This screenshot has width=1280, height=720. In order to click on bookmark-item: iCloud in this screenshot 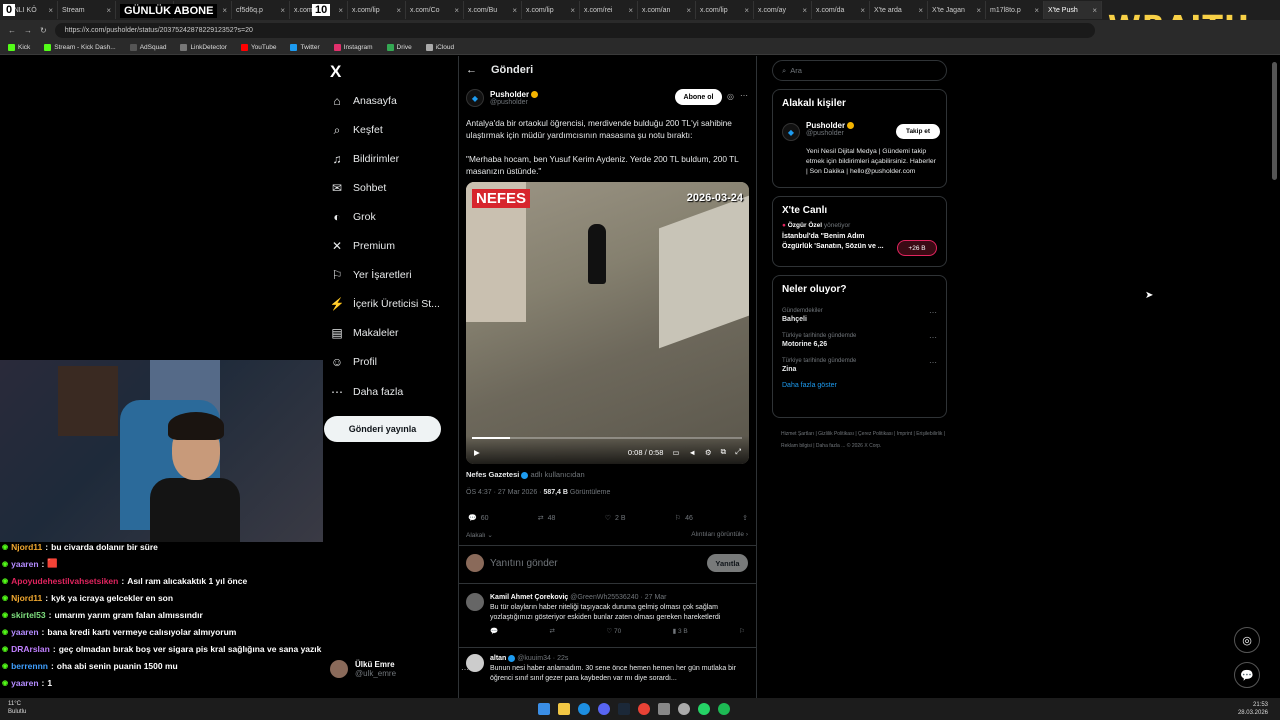, I will do `click(439, 47)`.